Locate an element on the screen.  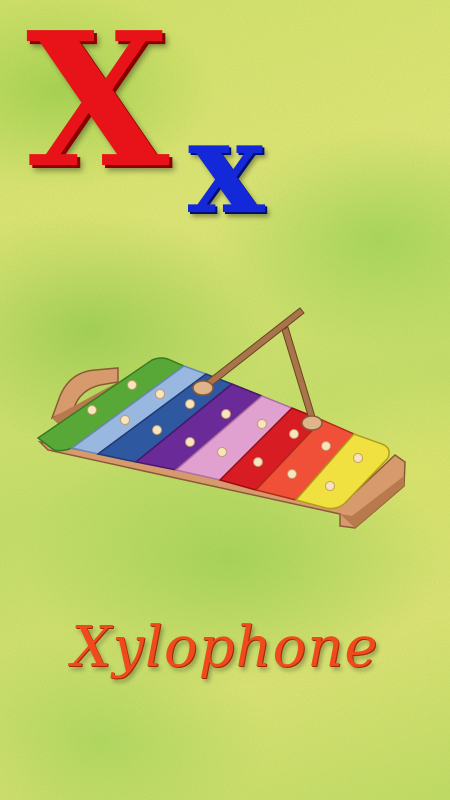
word-label: Xylophone is located at coordinates (225, 647).